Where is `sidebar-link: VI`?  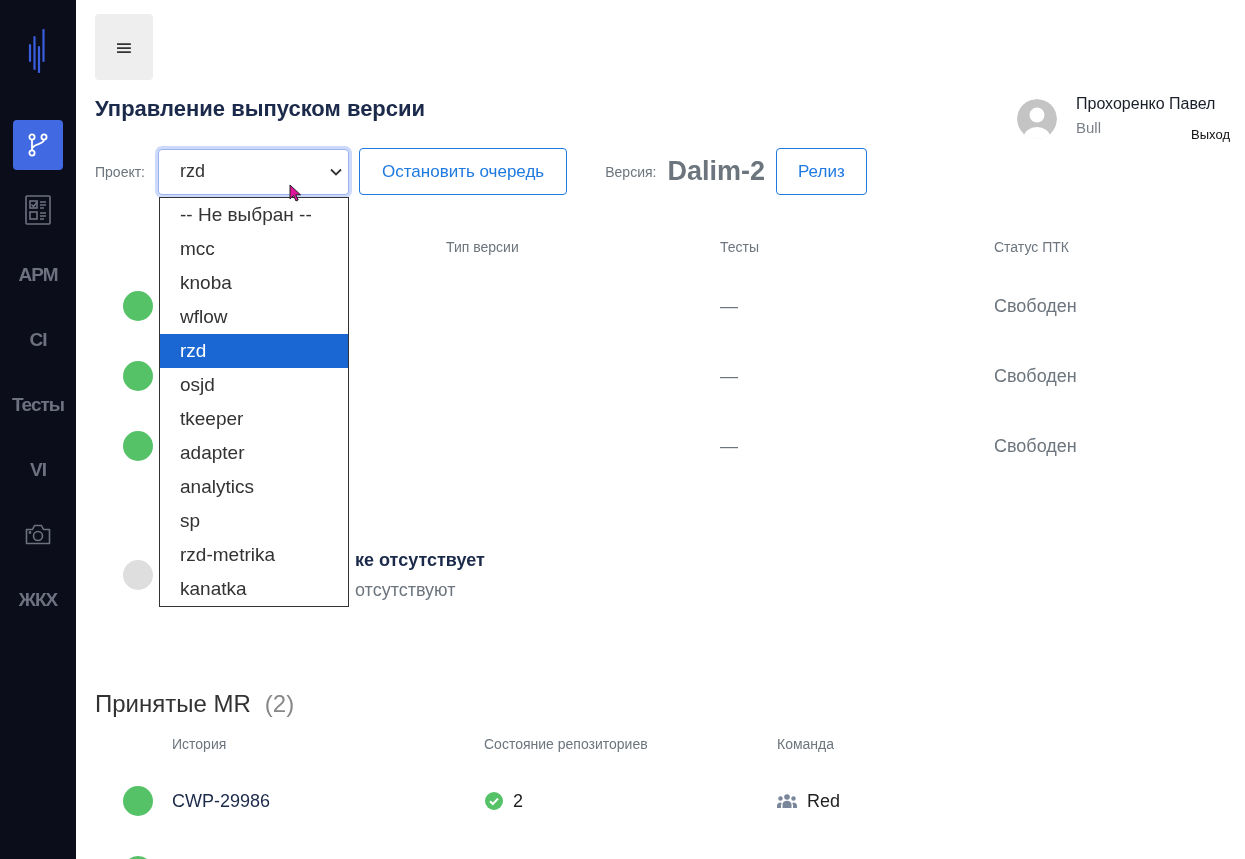 sidebar-link: VI is located at coordinates (38, 469).